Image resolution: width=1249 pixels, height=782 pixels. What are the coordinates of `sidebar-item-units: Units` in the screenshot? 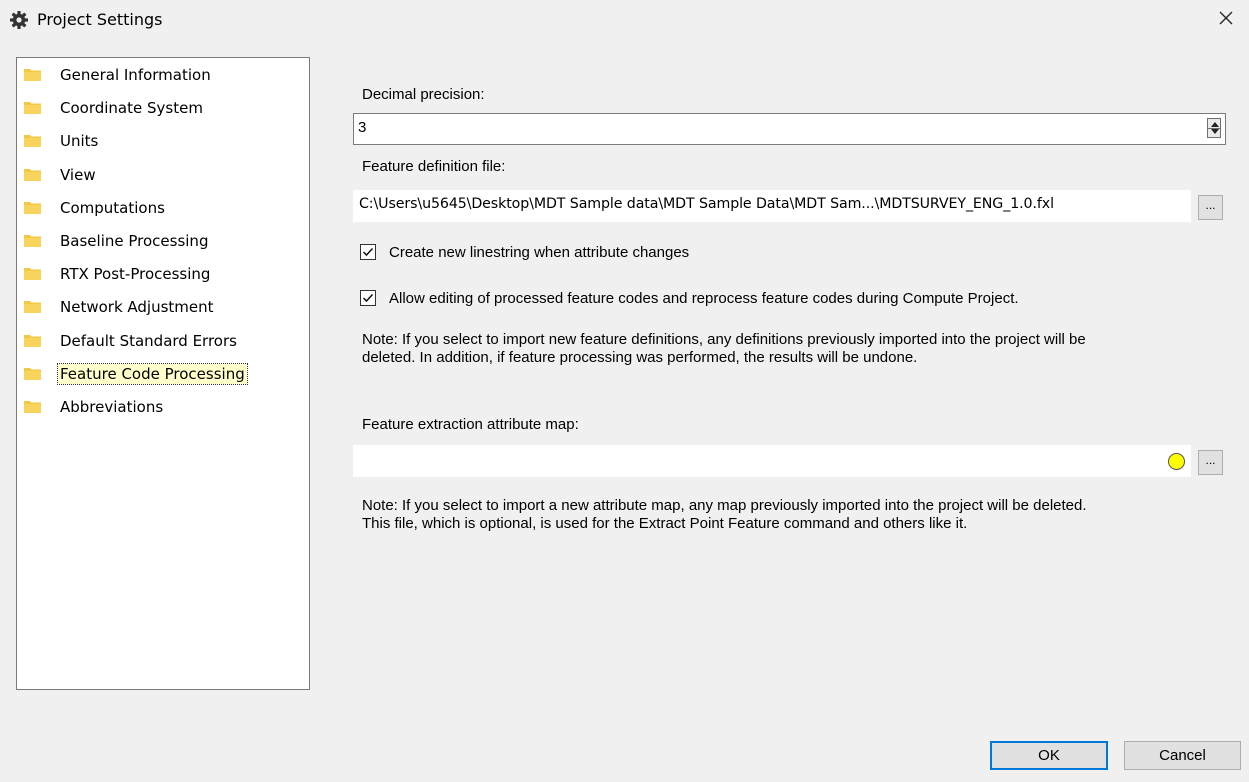 It's located at (62, 141).